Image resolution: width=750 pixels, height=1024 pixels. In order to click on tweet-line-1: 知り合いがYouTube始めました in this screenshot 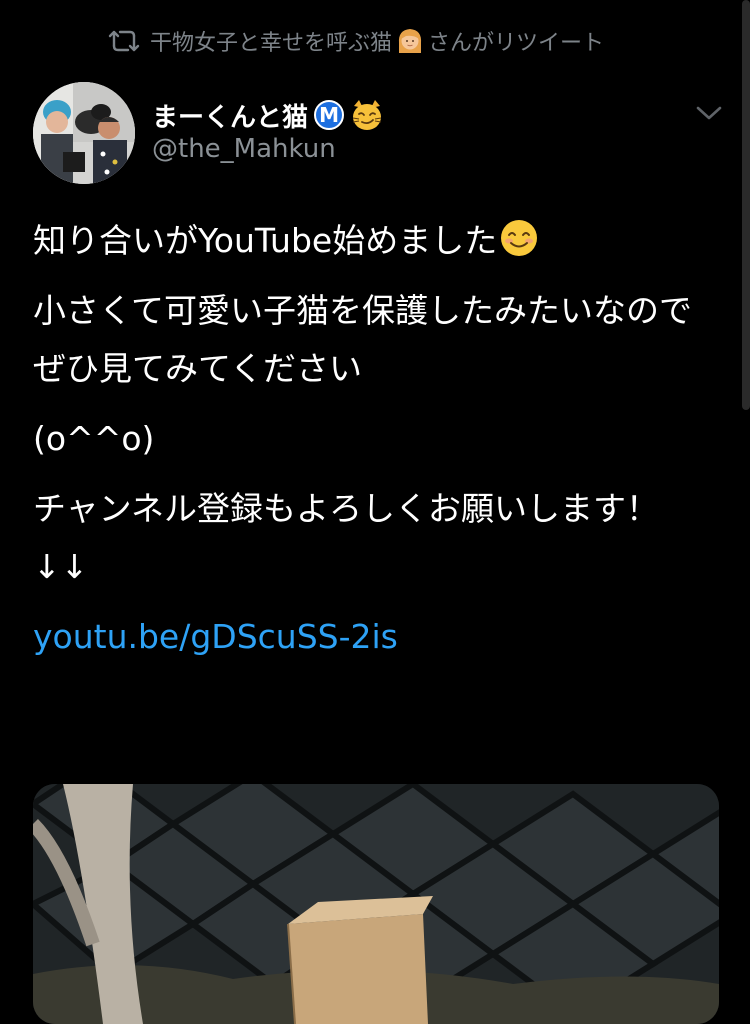, I will do `click(373, 241)`.